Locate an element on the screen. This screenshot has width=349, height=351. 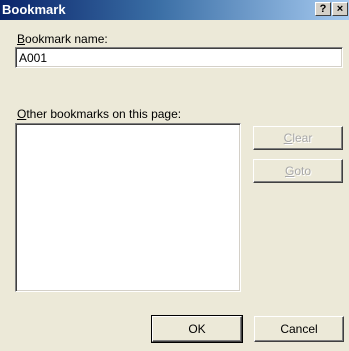
goto-button: Goto is located at coordinates (298, 171).